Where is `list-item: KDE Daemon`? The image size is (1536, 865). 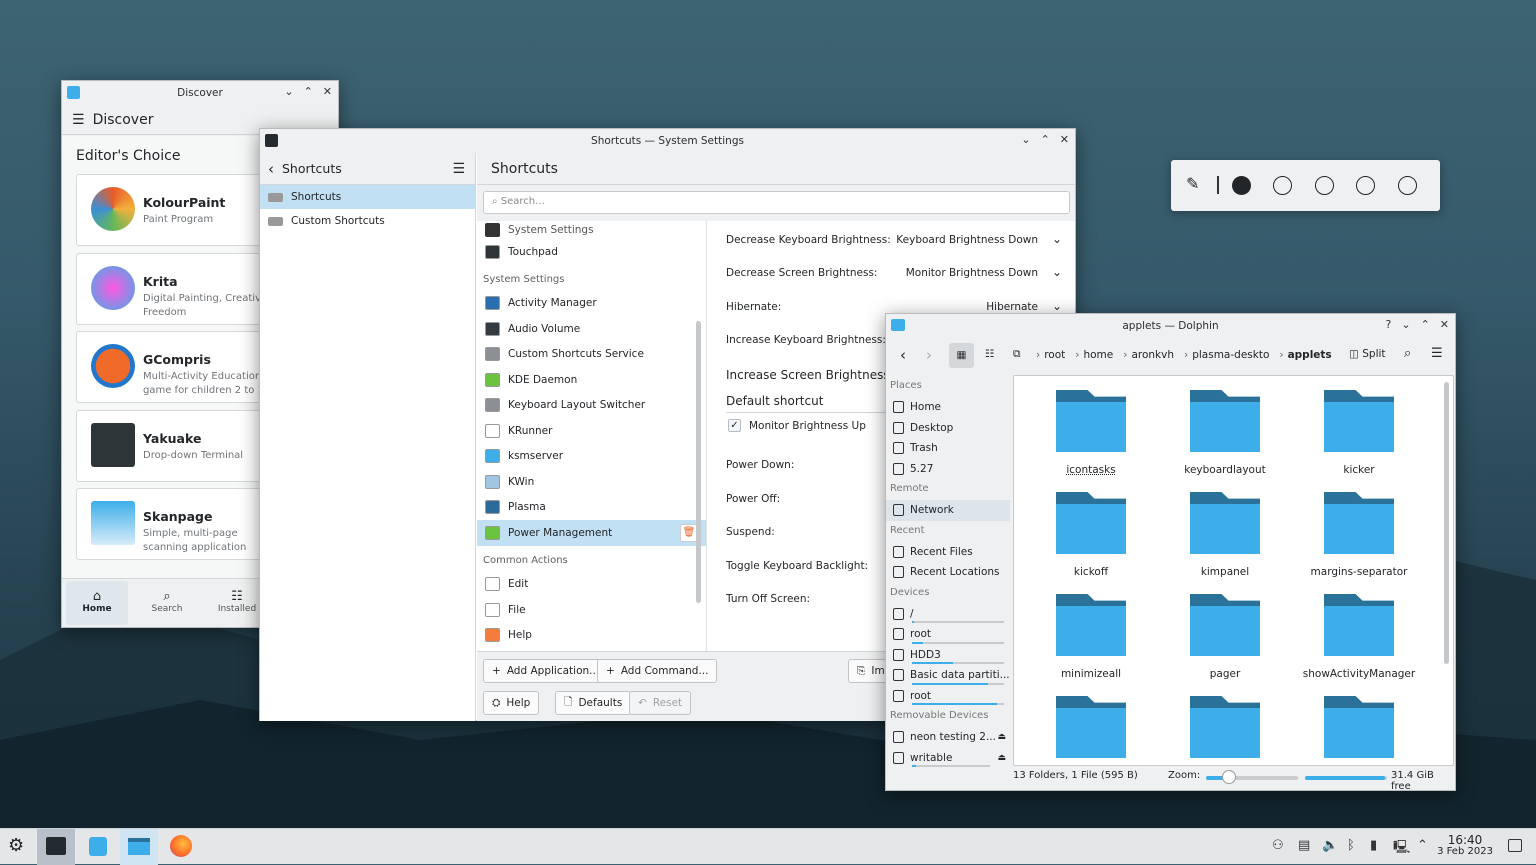 list-item: KDE Daemon is located at coordinates (591, 380).